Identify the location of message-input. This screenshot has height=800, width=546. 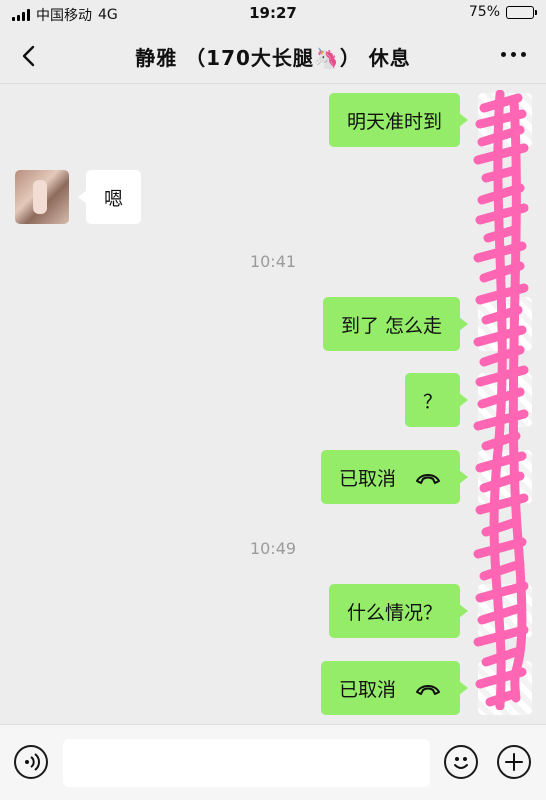
(246, 763).